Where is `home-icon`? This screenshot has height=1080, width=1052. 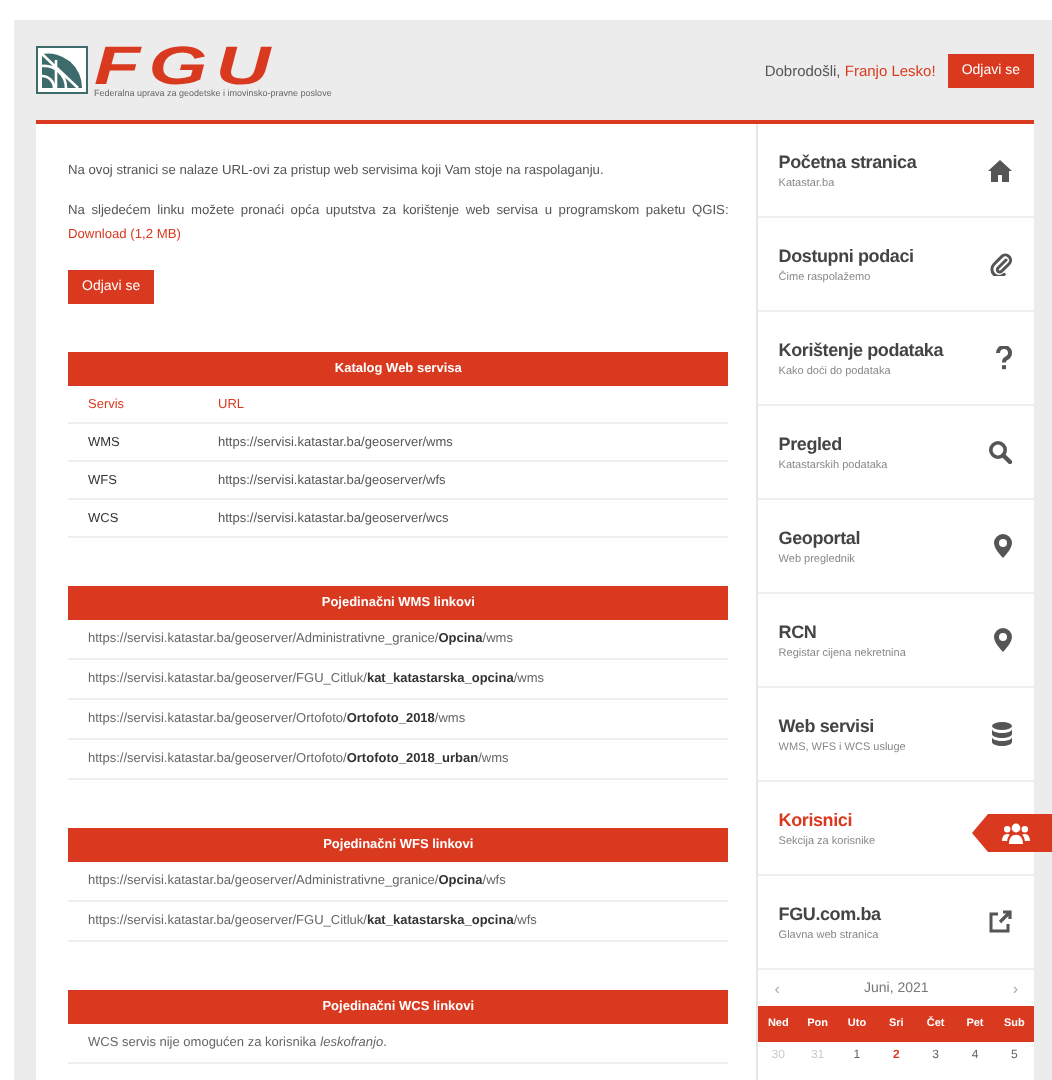 home-icon is located at coordinates (1000, 170).